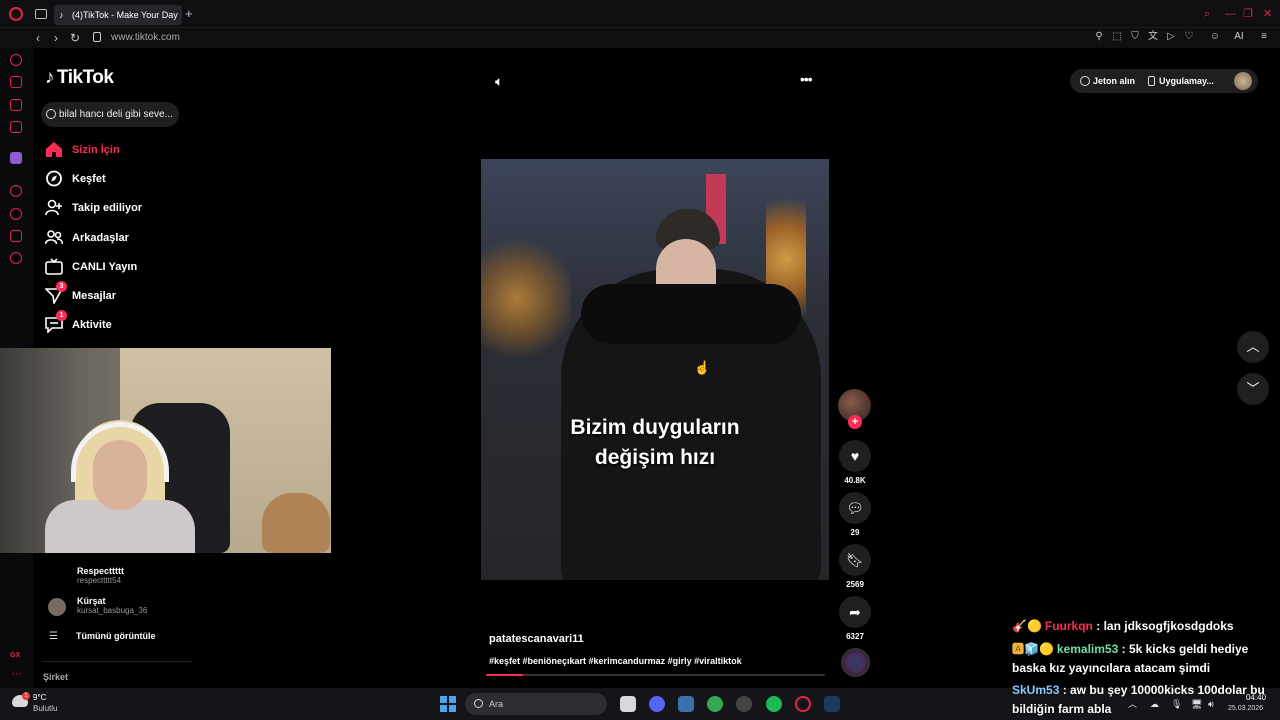 The image size is (1280, 720). I want to click on back-icon: ‹, so click(38, 38).